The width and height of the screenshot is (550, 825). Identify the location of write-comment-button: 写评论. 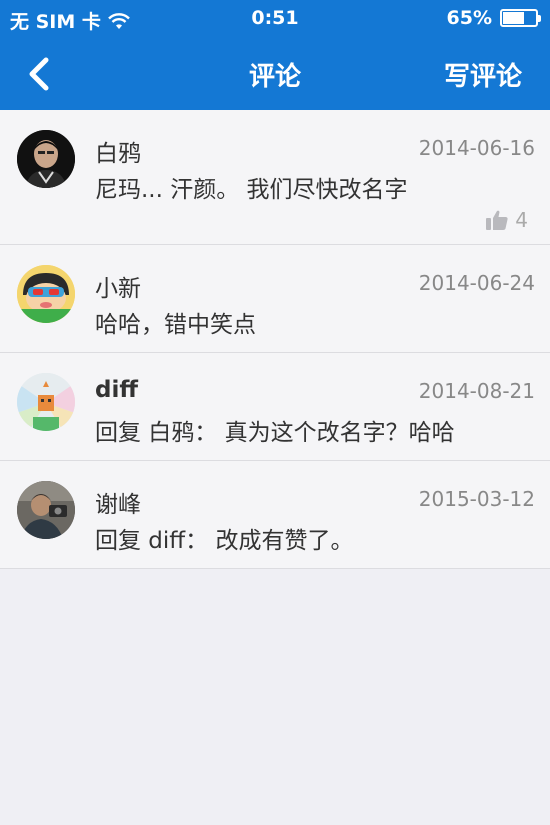
(483, 74).